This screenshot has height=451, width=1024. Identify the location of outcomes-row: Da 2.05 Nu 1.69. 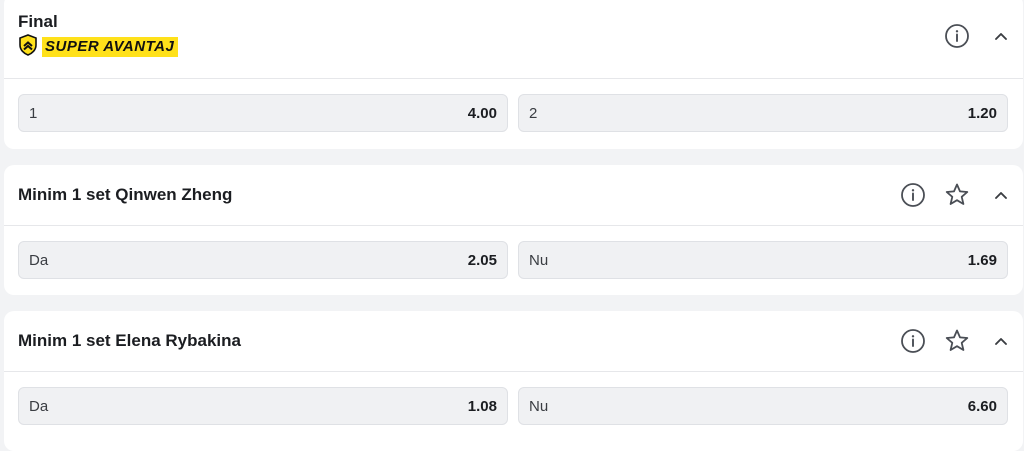
(513, 260).